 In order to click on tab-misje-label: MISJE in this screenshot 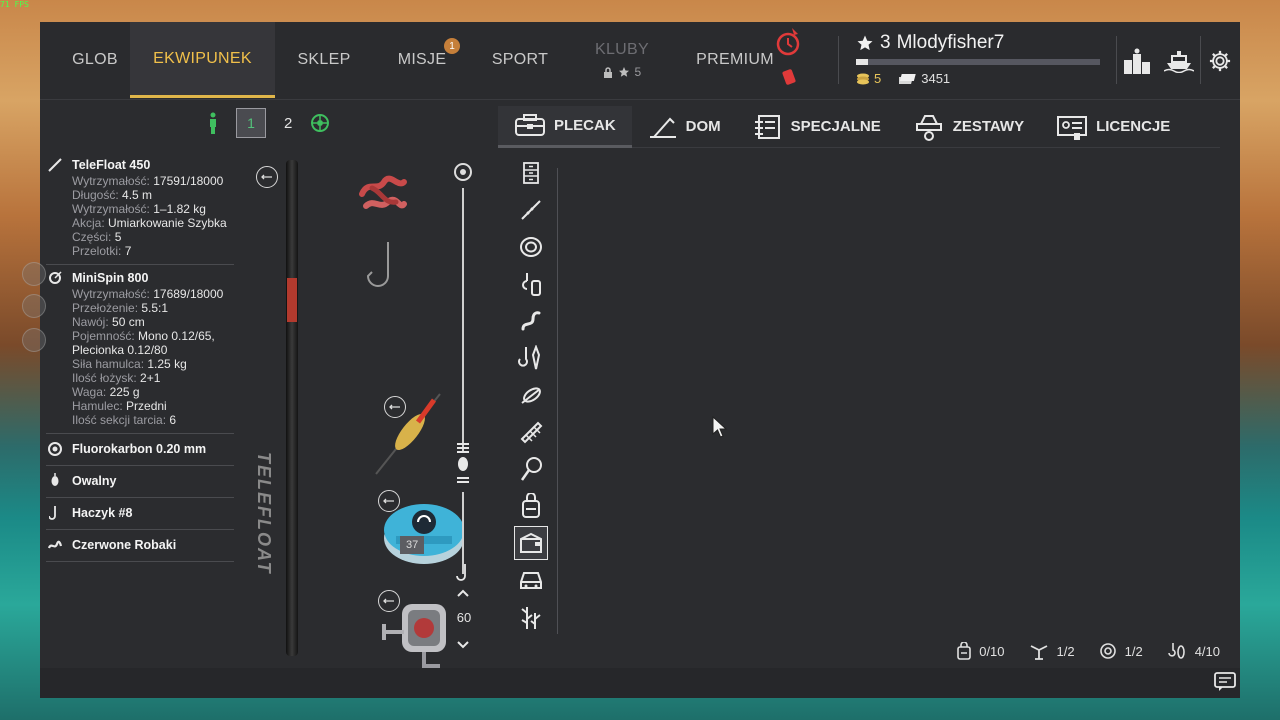, I will do `click(422, 59)`.